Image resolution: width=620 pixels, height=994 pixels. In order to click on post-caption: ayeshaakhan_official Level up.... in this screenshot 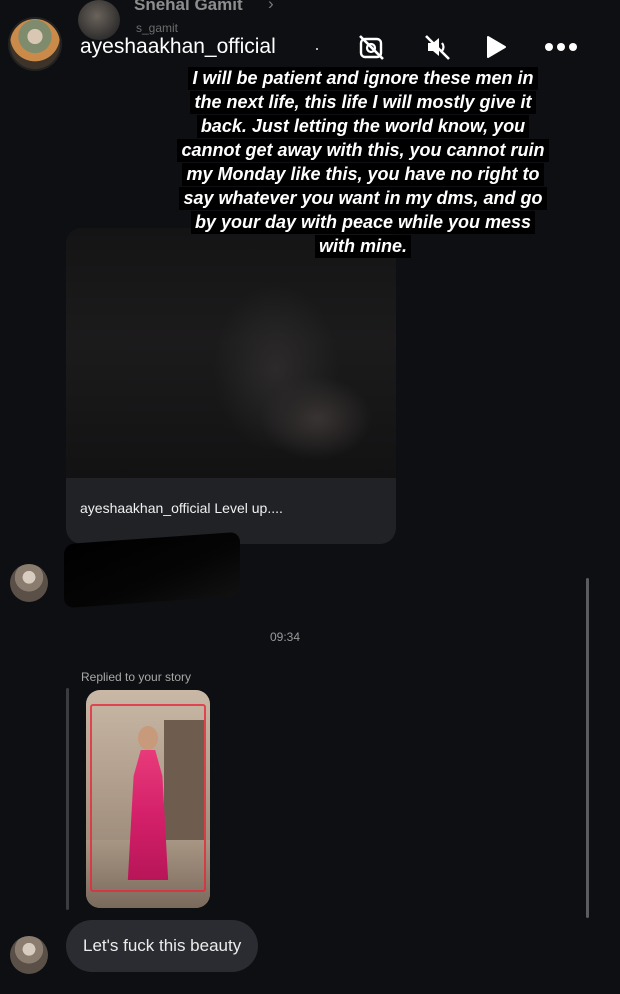, I will do `click(181, 508)`.